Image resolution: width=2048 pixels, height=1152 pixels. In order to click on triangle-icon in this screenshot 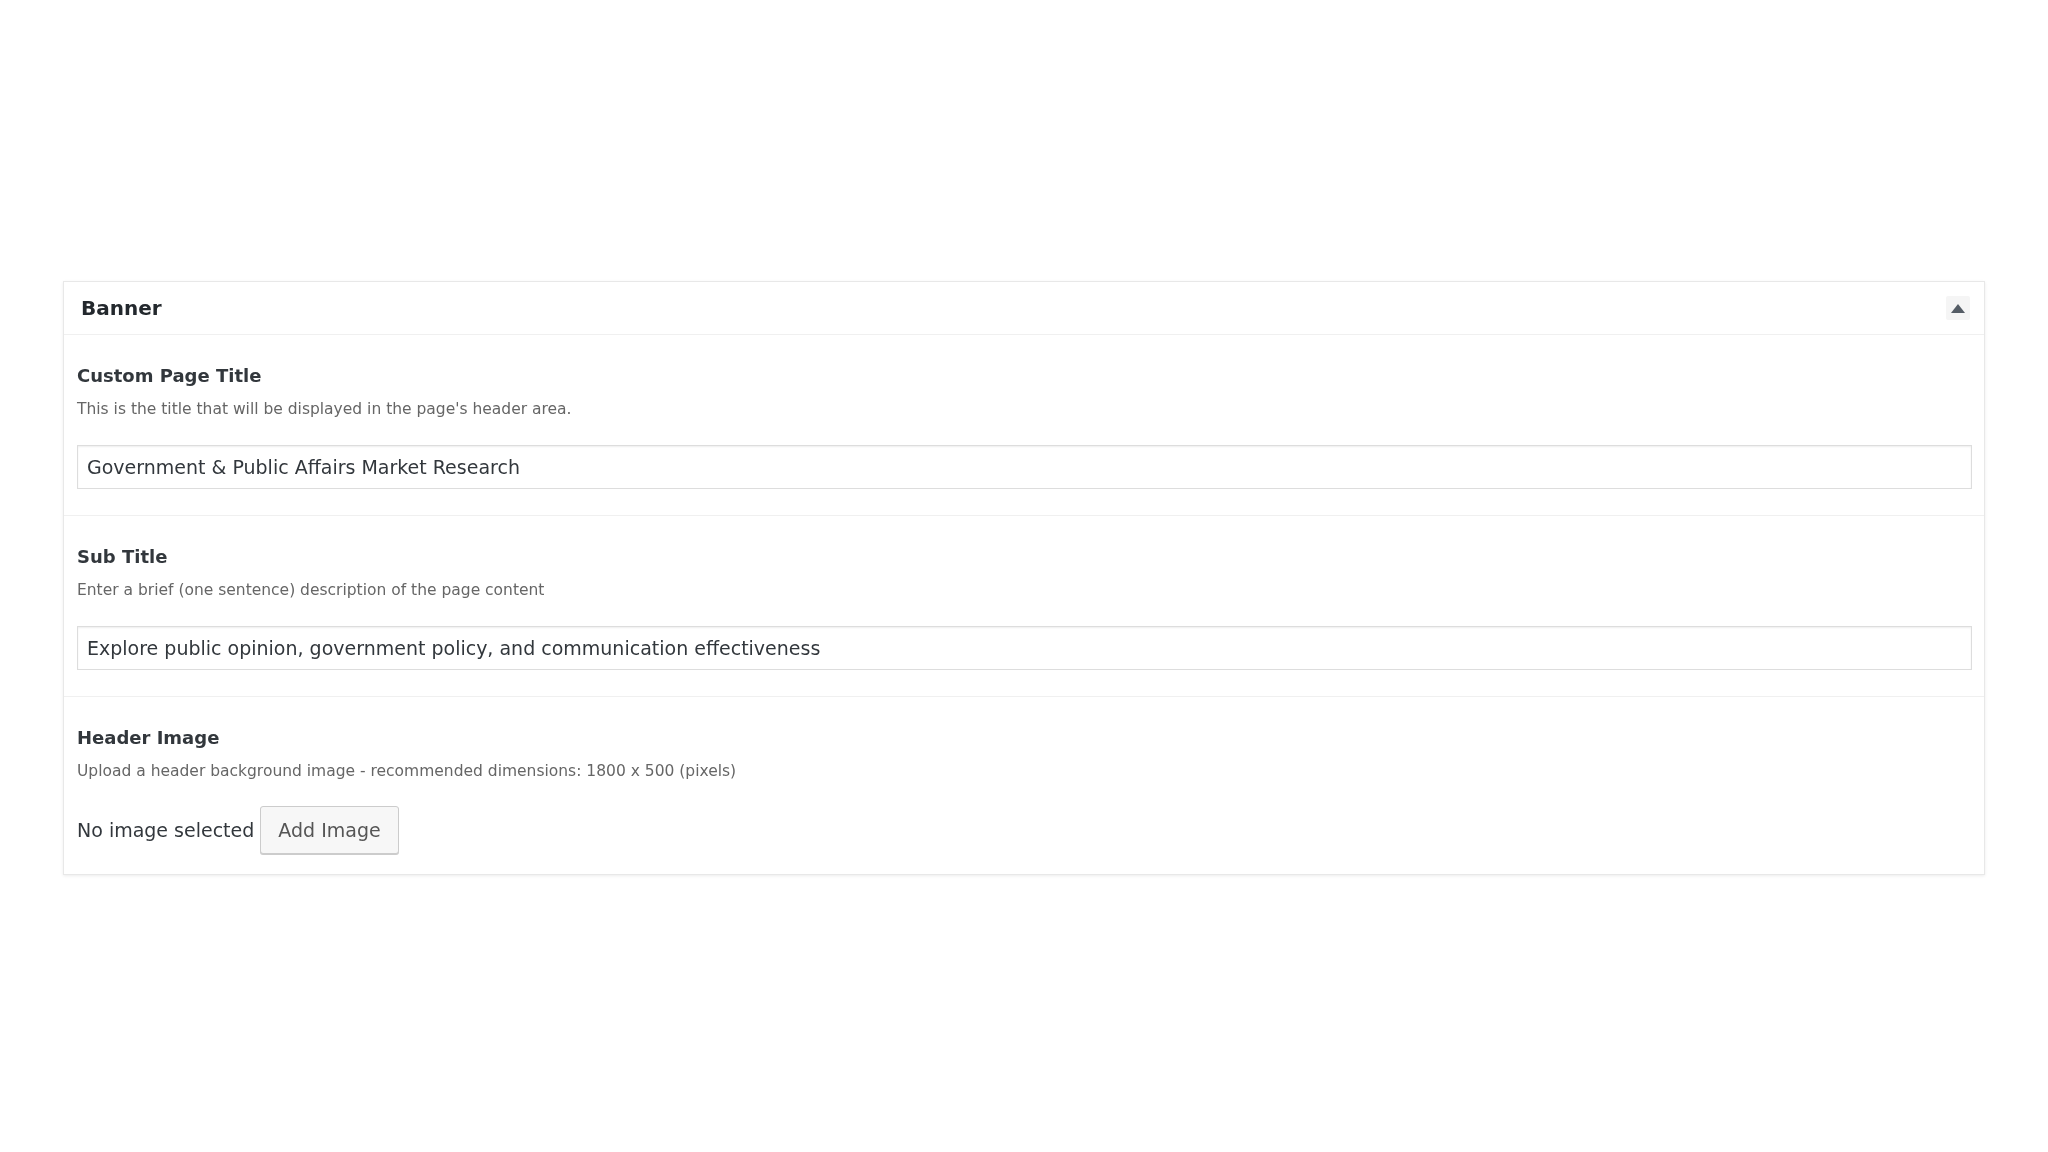, I will do `click(1958, 308)`.